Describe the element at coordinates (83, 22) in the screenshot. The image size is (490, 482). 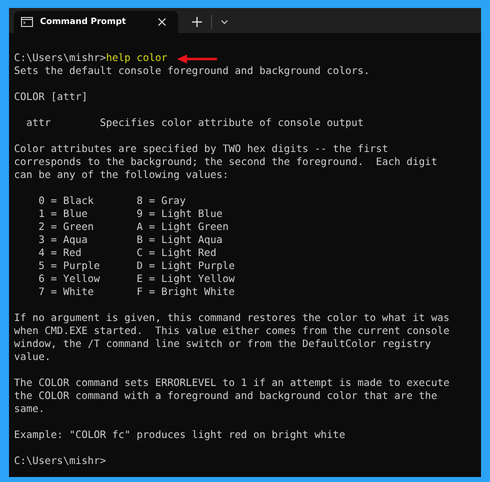
I see `tab-title: Command Prompt` at that location.